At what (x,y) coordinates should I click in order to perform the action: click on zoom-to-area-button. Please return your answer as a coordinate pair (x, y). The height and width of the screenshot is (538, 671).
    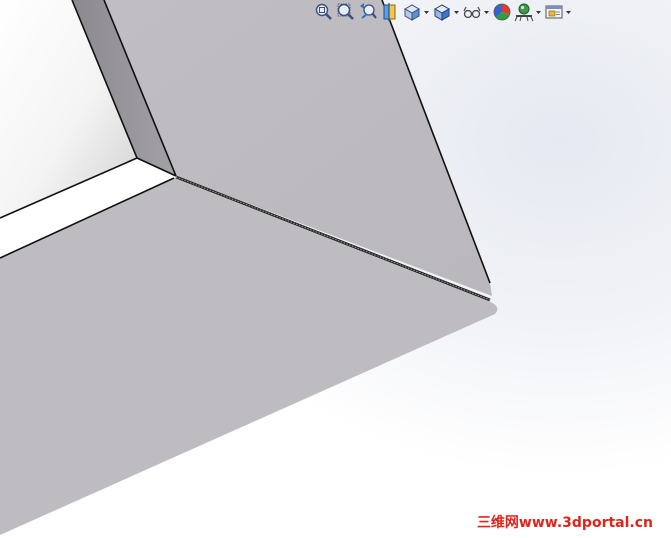
    Looking at the image, I should click on (346, 12).